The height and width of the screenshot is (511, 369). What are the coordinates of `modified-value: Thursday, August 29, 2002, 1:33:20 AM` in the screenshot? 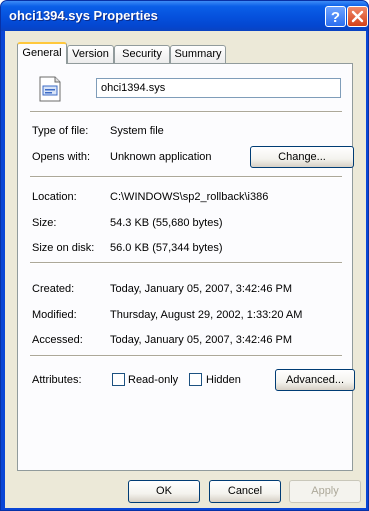 It's located at (206, 315).